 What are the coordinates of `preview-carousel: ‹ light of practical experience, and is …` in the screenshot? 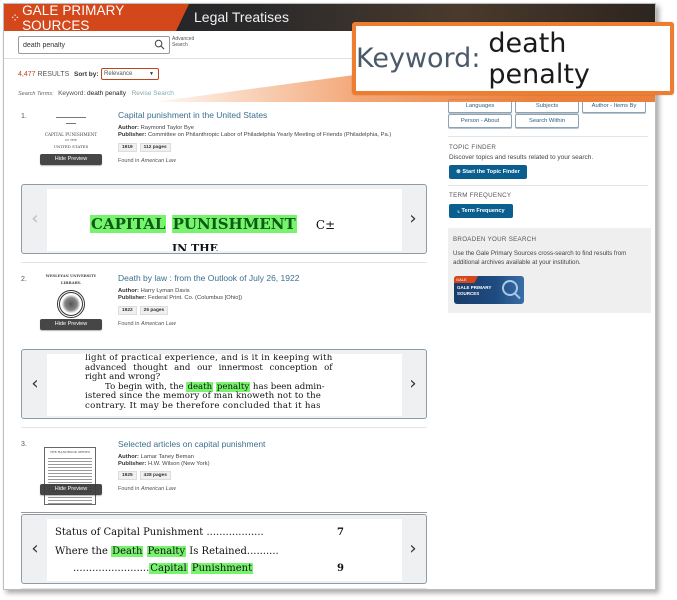 It's located at (224, 384).